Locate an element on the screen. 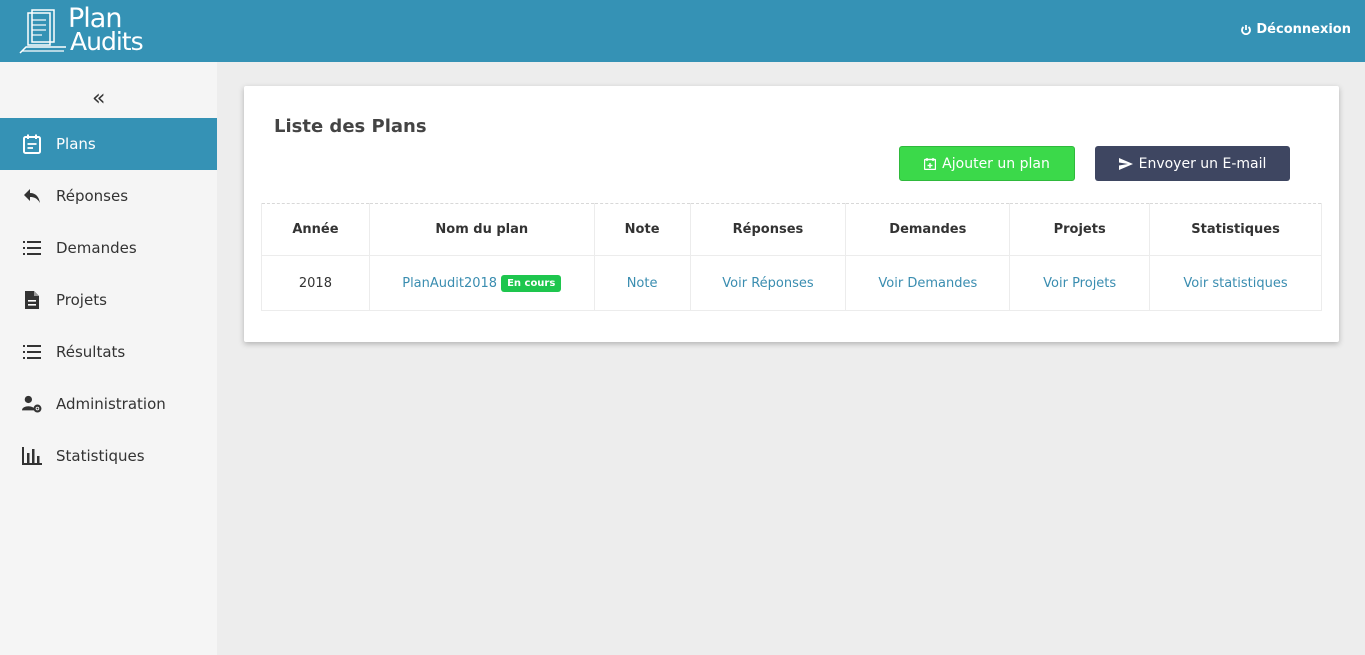  view-requests-link: Voir Demandes is located at coordinates (927, 283).